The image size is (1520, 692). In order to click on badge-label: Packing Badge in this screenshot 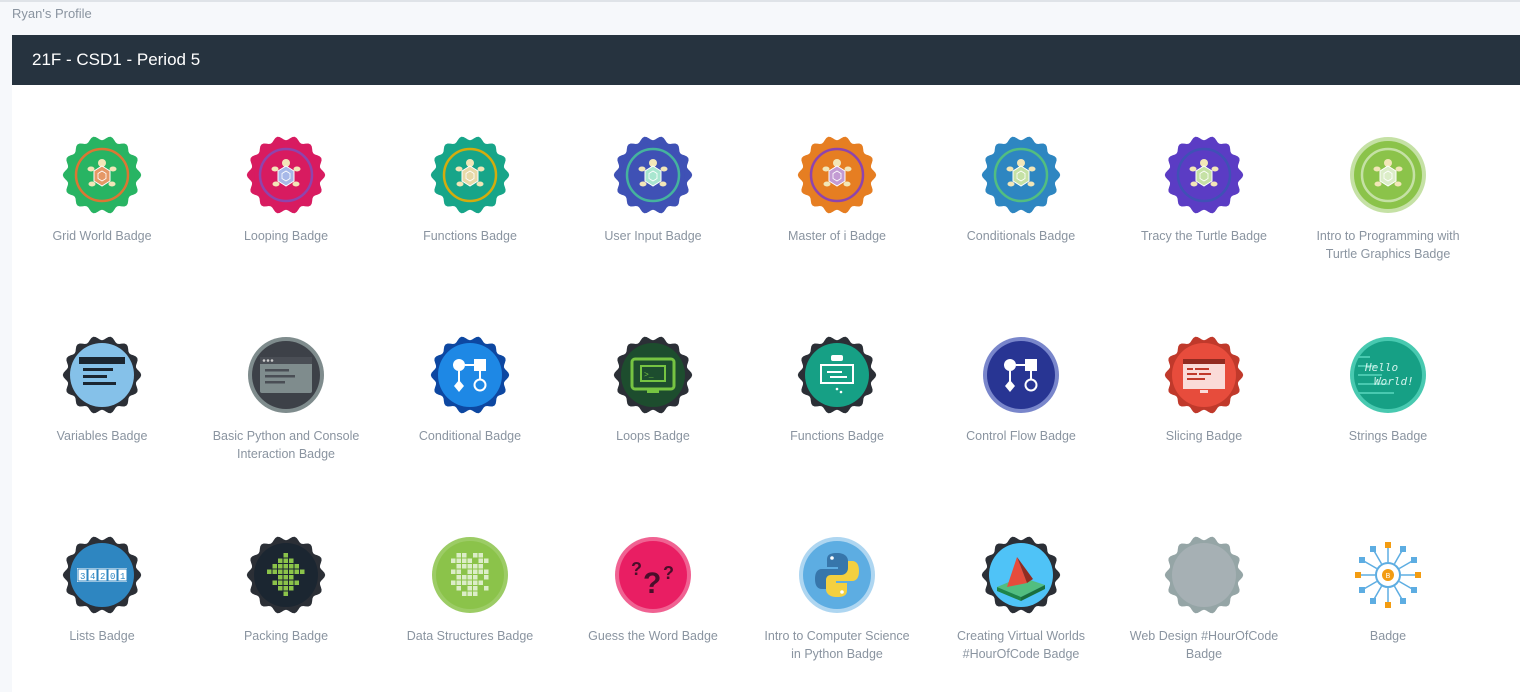, I will do `click(286, 636)`.